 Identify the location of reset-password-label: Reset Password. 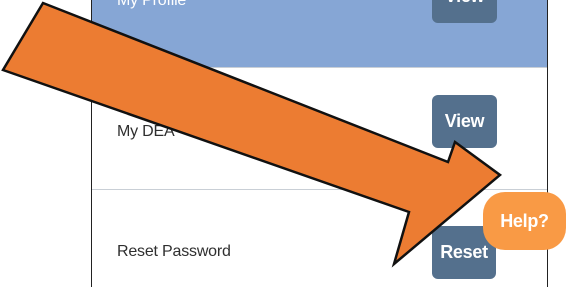
(174, 251).